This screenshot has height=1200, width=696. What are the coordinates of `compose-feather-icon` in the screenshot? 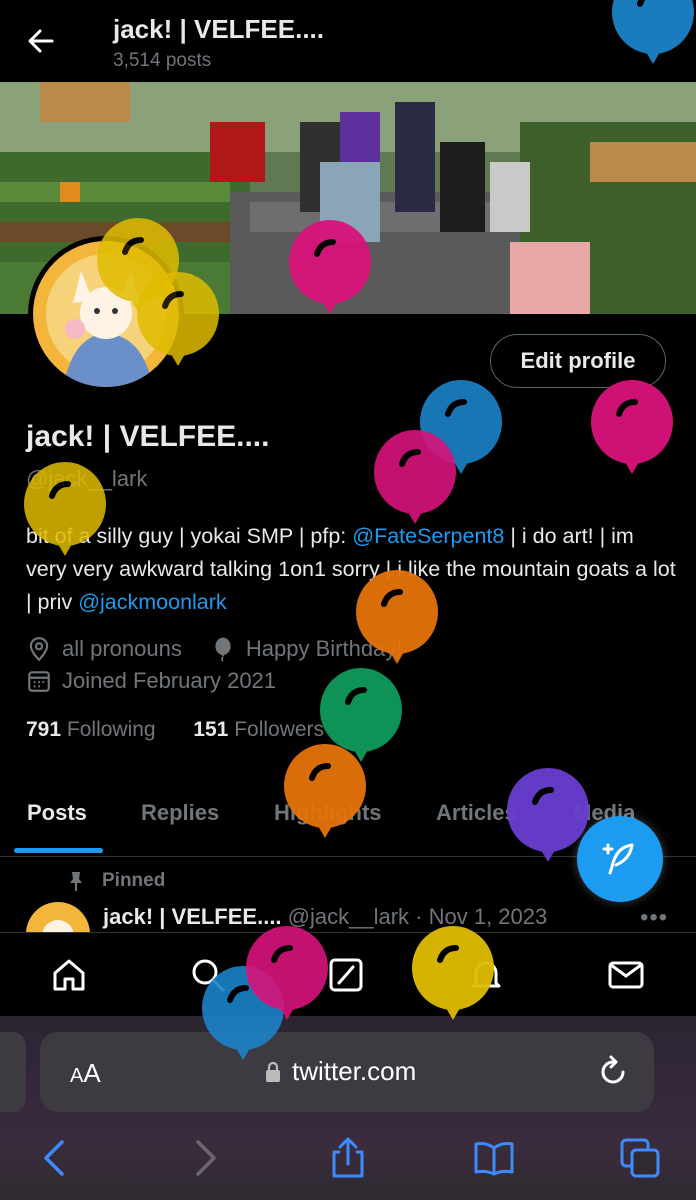 It's located at (618, 859).